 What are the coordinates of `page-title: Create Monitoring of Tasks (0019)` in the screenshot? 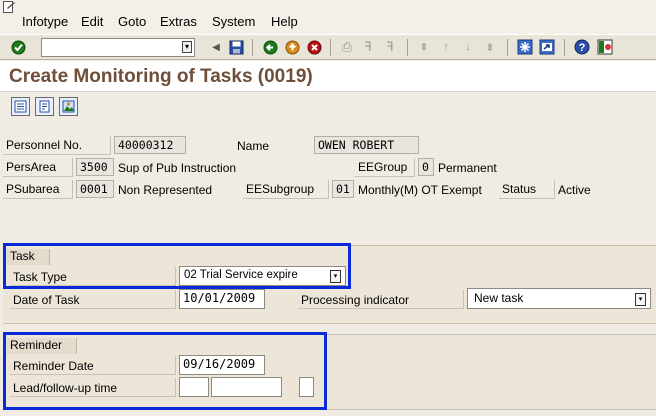 It's located at (161, 76).